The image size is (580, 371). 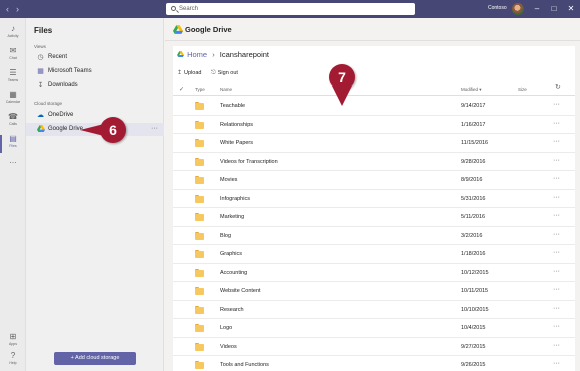 I want to click on table-header: ✓ Type Name Modified ▾ Size ↻, so click(x=374, y=90).